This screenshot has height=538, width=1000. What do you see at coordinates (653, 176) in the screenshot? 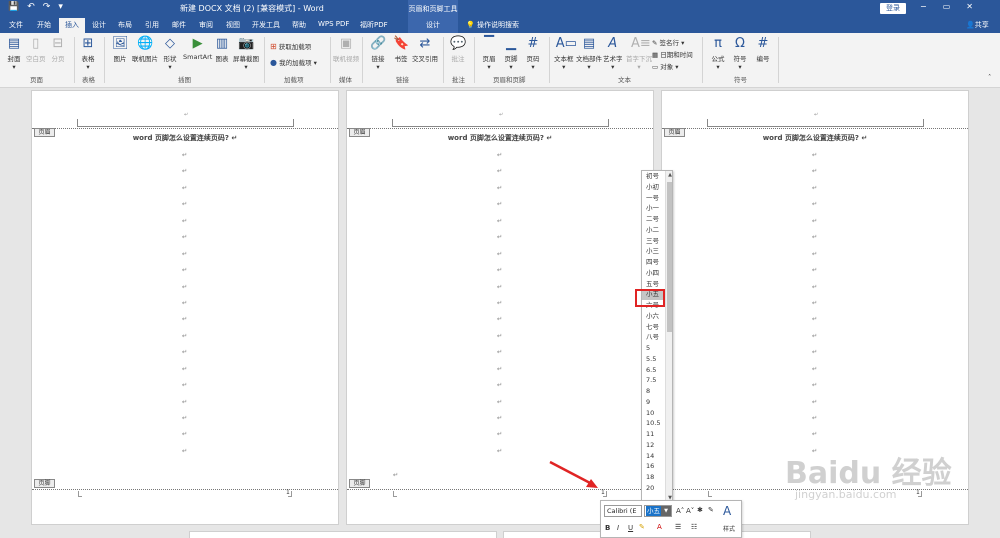
I see `font-size-option: 初号` at bounding box center [653, 176].